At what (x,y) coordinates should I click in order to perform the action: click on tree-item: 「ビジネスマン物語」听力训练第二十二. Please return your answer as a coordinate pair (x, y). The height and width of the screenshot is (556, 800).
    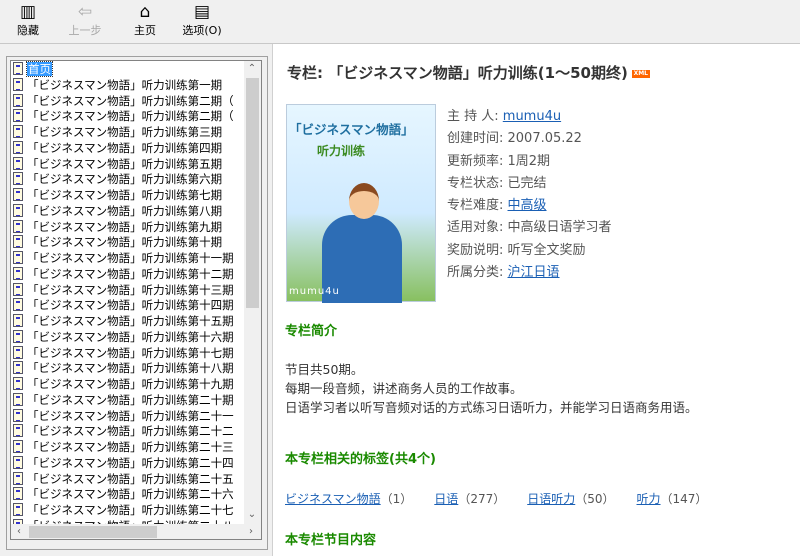
    Looking at the image, I should click on (123, 431).